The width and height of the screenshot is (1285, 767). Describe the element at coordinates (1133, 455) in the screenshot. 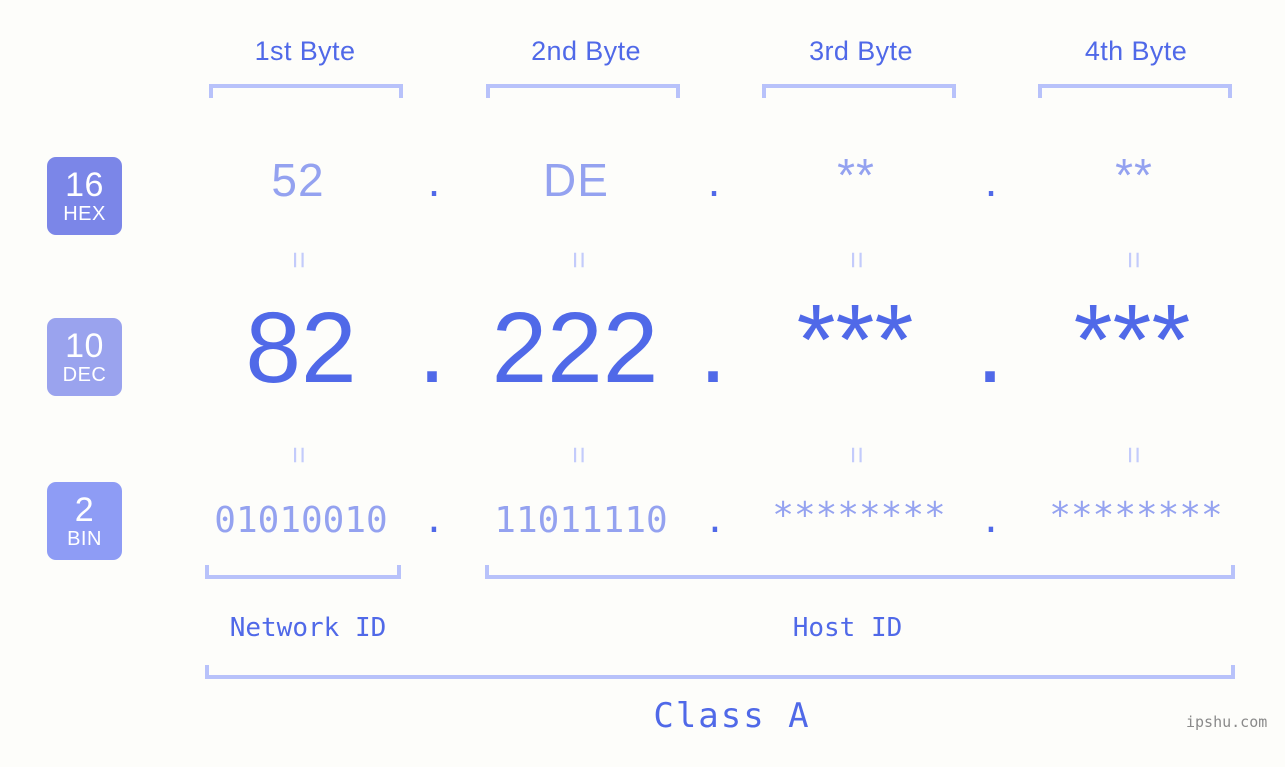

I see `equals-mark-dec-bin-4: =` at that location.